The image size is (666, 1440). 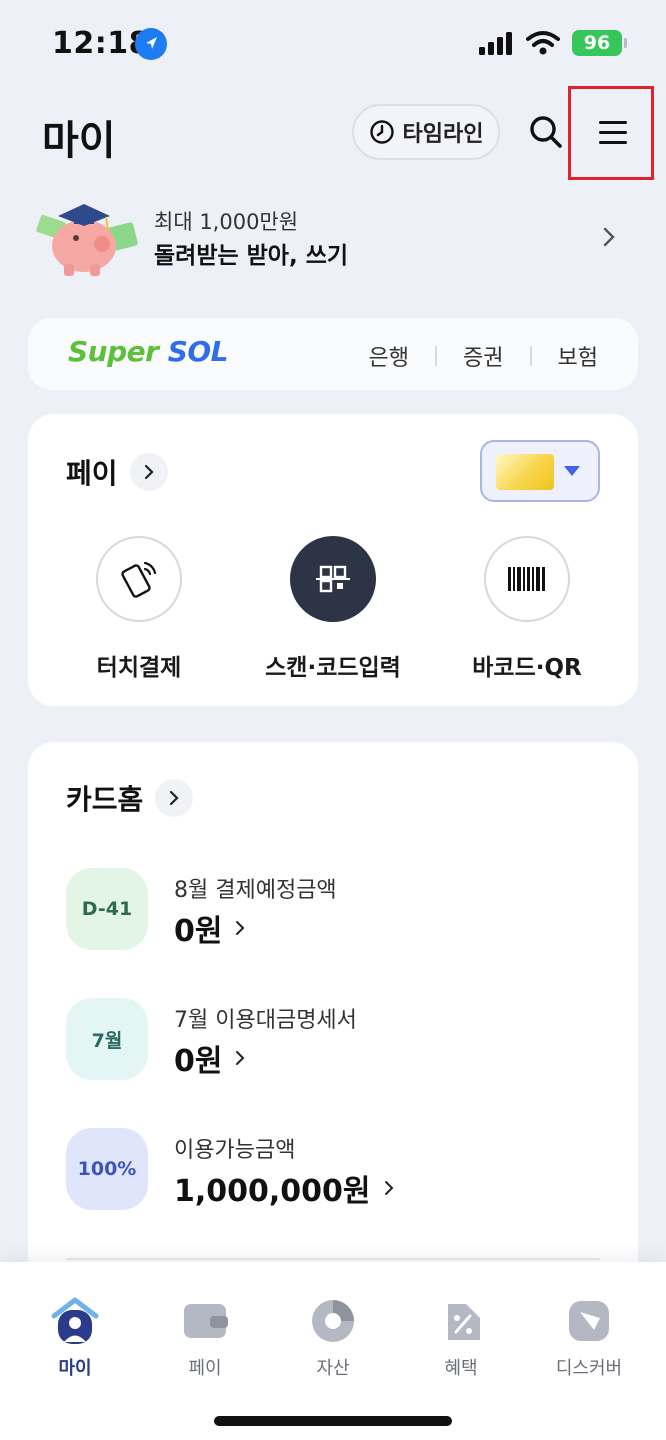 What do you see at coordinates (139, 668) in the screenshot?
I see `touch-pay-label: 터치결제` at bounding box center [139, 668].